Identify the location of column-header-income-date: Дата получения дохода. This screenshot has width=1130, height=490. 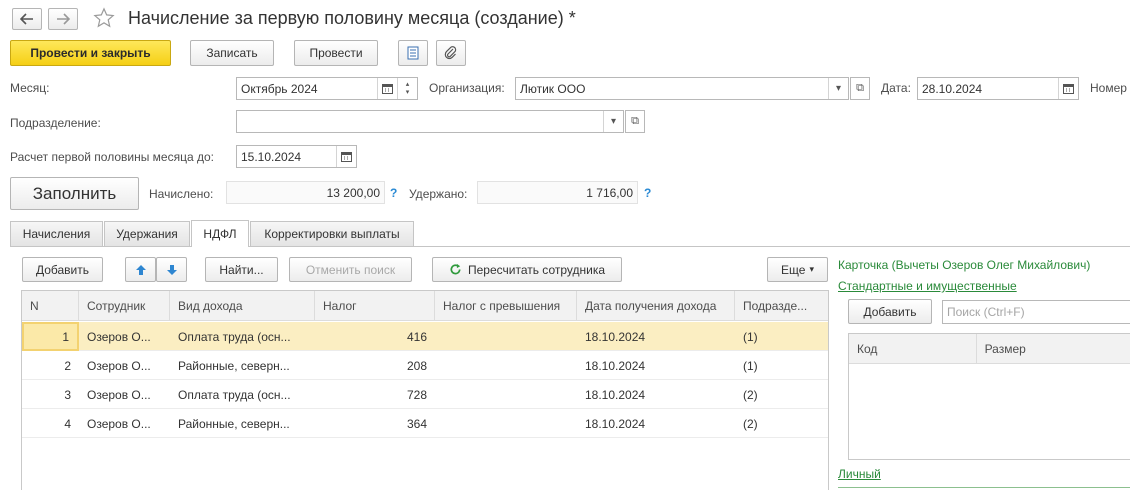
(656, 306).